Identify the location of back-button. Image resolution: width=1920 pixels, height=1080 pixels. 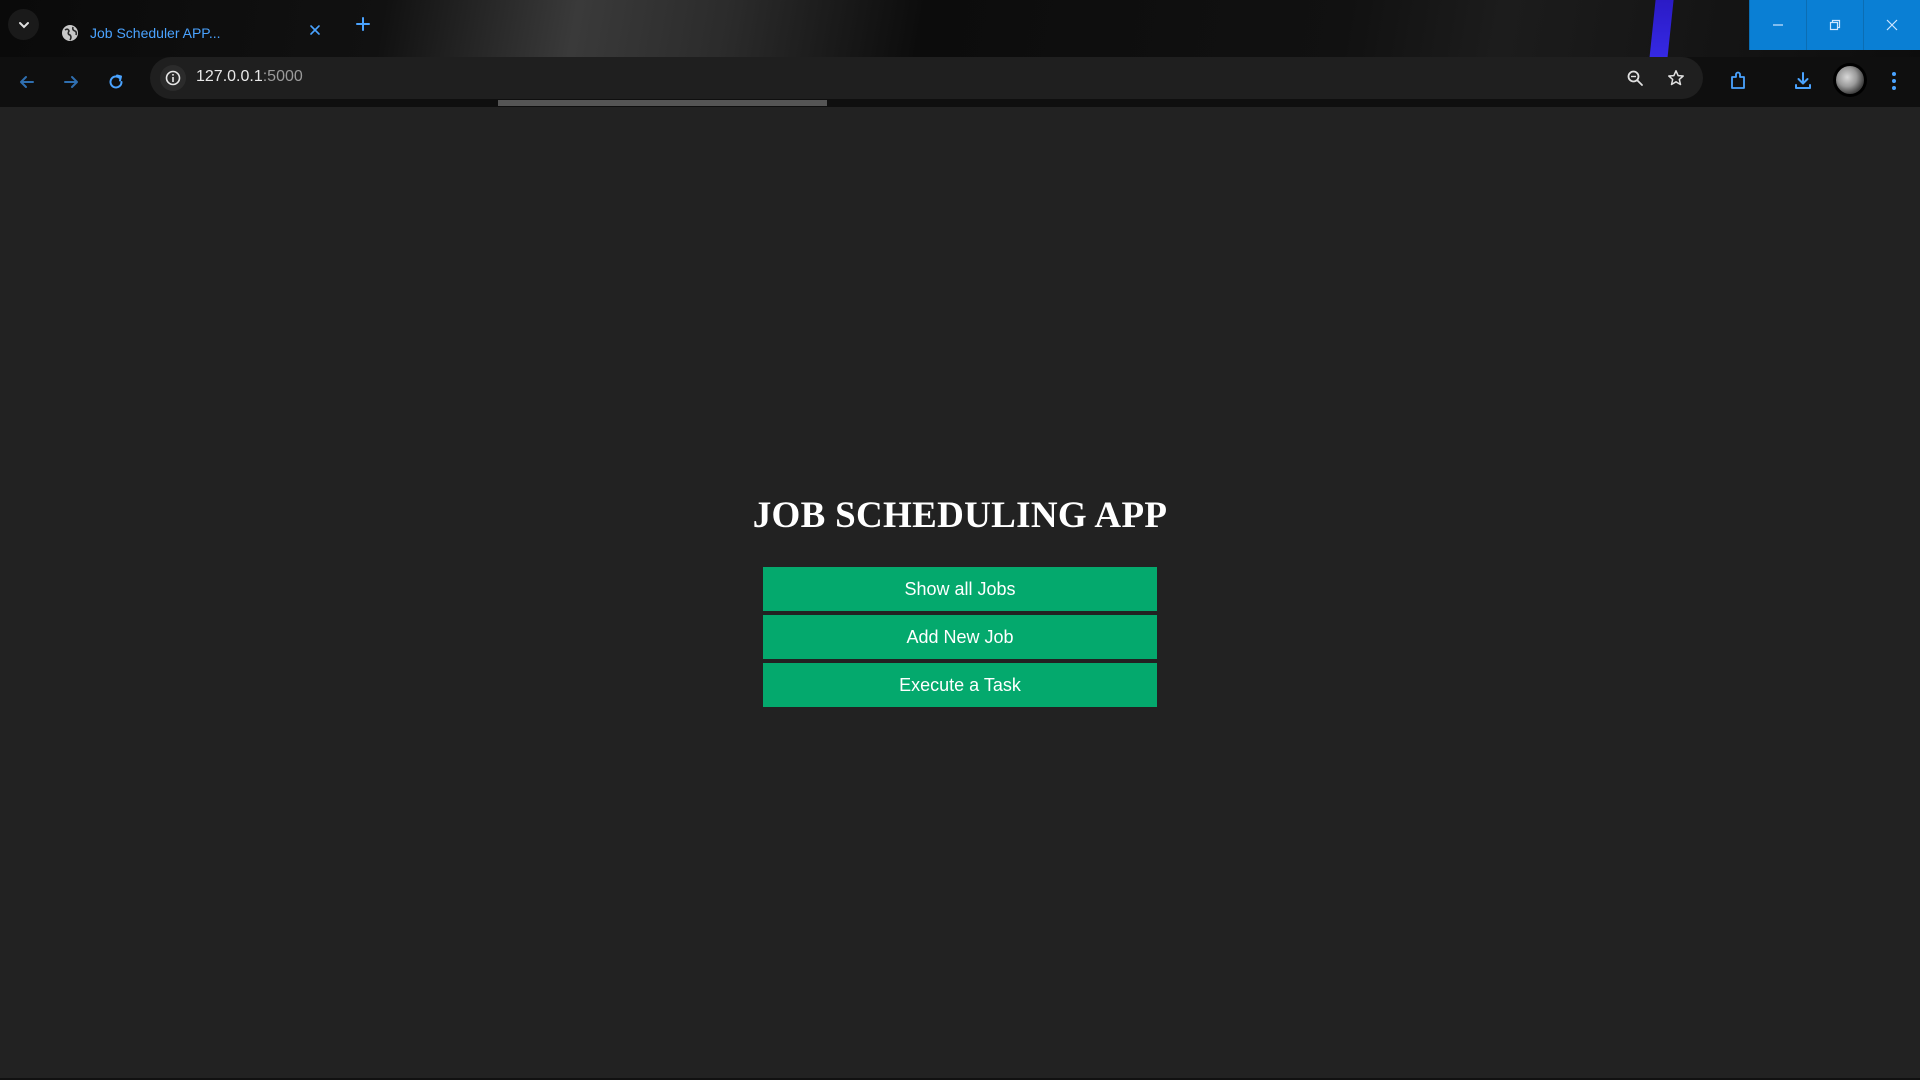
(27, 82).